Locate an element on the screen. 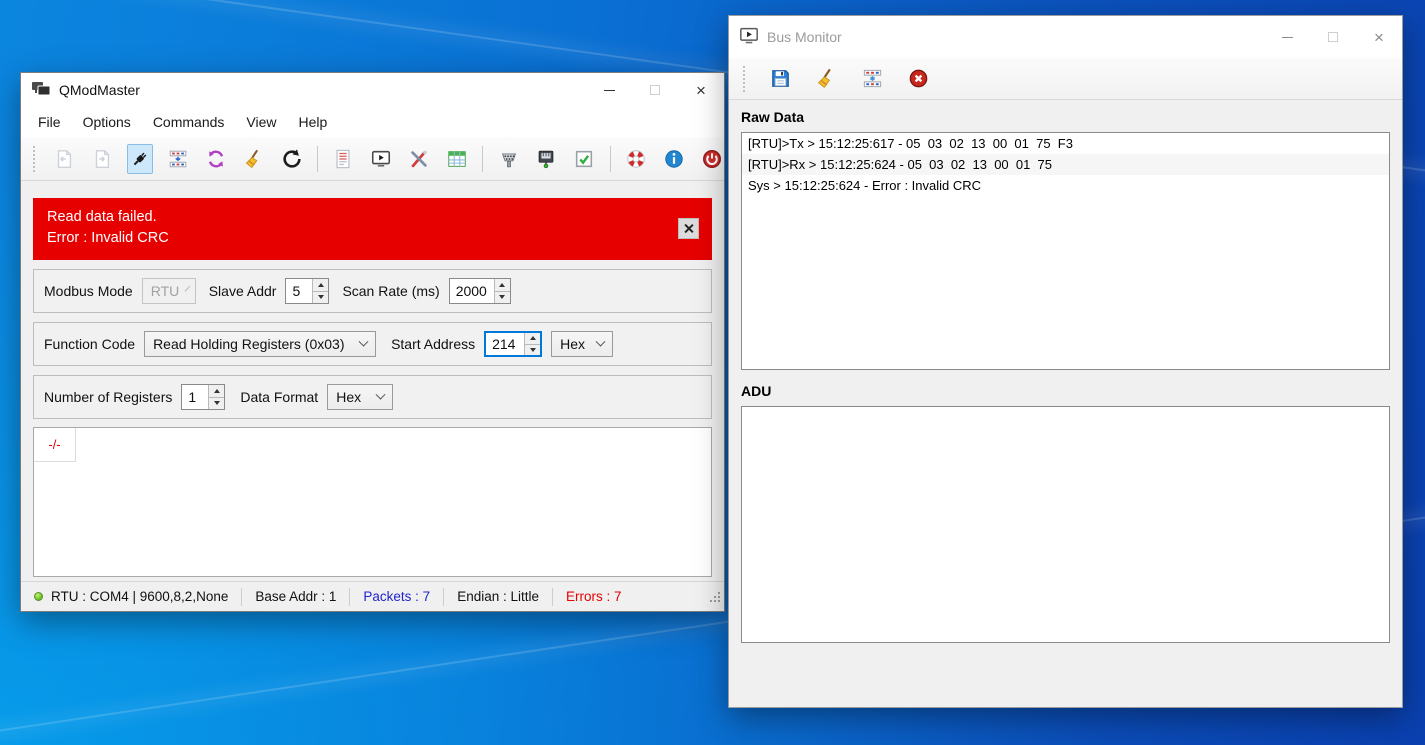  load-session-icon is located at coordinates (64, 159).